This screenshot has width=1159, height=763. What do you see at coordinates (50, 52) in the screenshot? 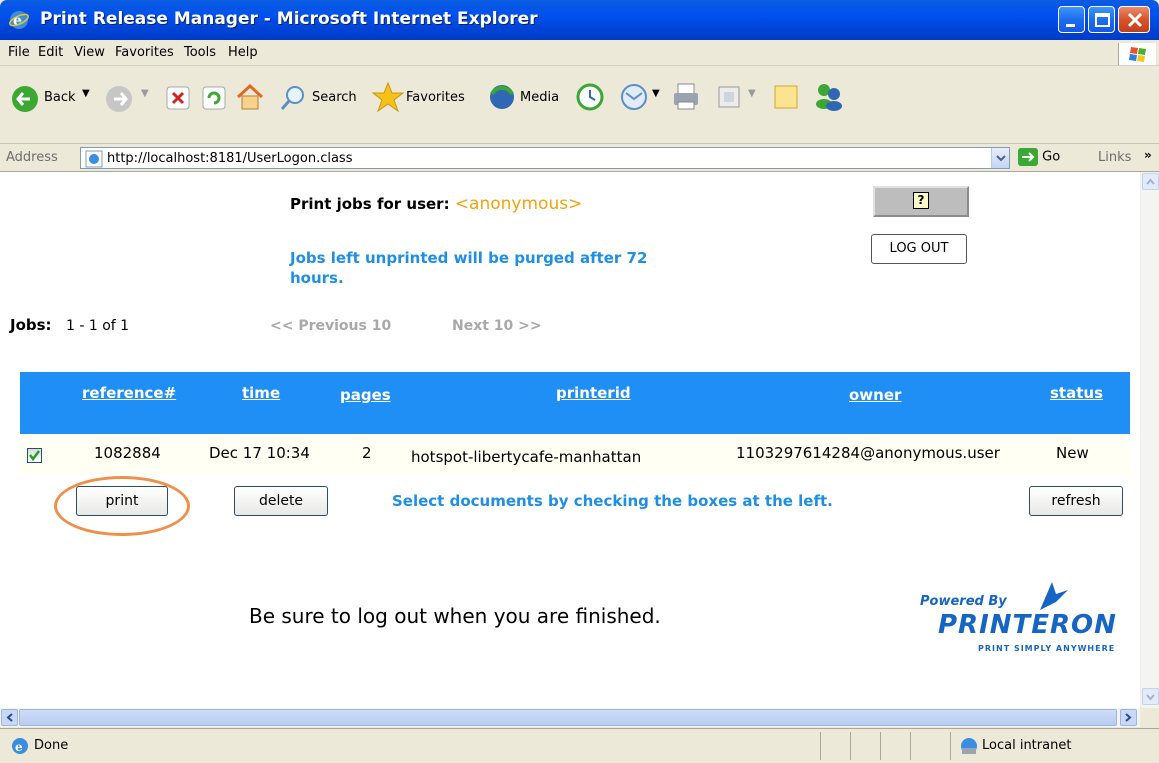
I see `menu-edit: Edit` at bounding box center [50, 52].